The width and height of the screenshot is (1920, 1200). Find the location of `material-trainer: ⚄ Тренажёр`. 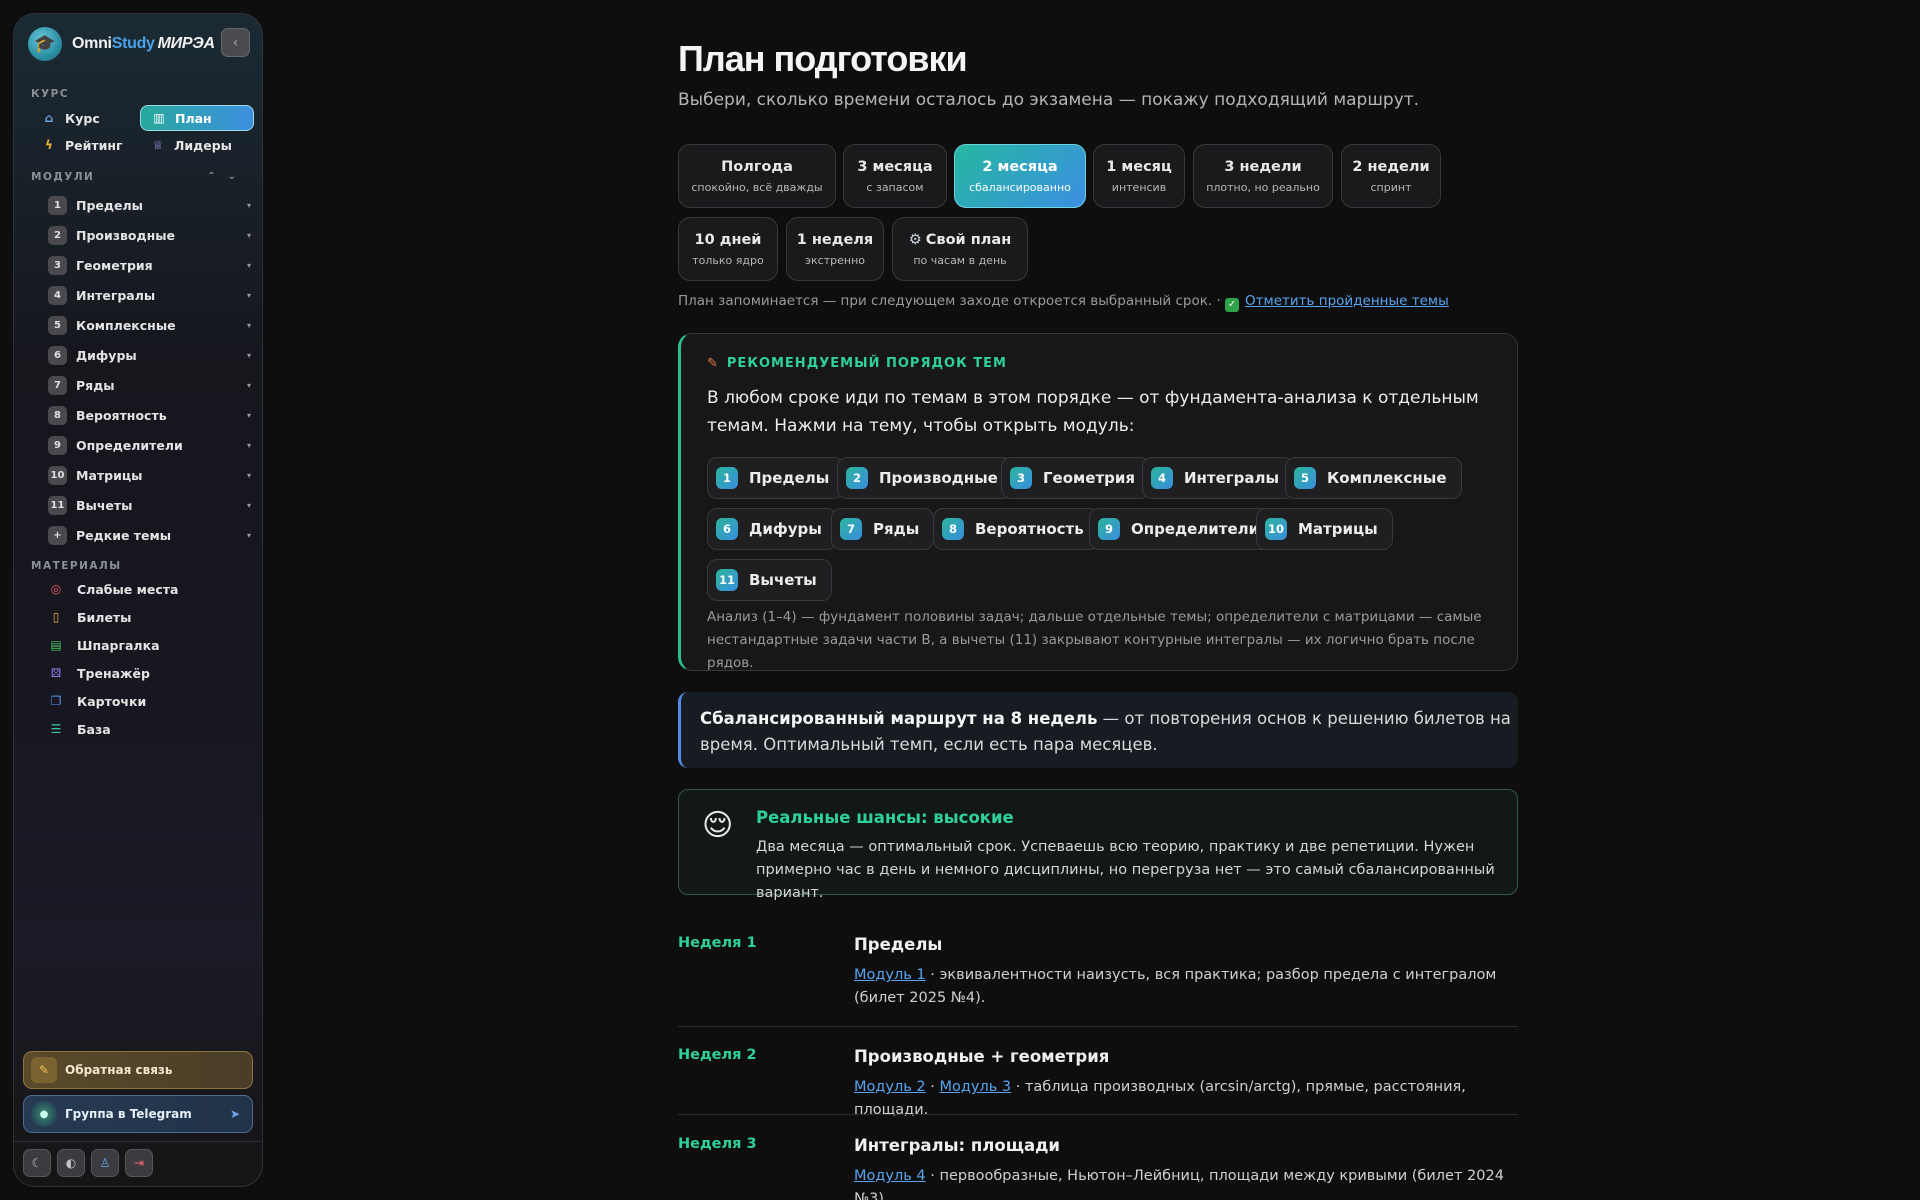

material-trainer: ⚄ Тренажёр is located at coordinates (99, 673).